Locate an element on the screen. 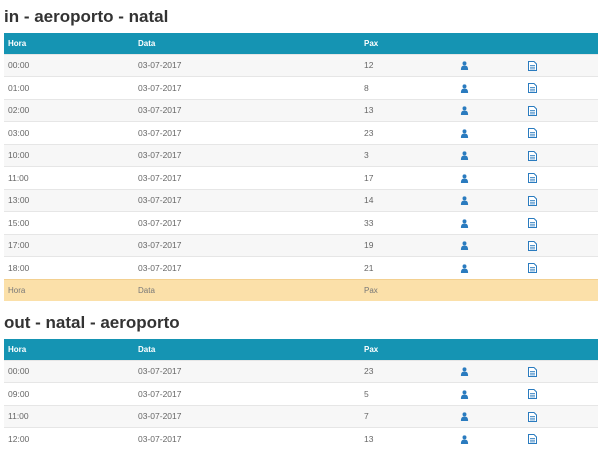 Image resolution: width=600 pixels, height=455 pixels. cell-pax: 17 is located at coordinates (408, 177).